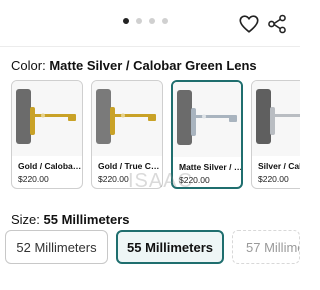 The width and height of the screenshot is (320, 290). I want to click on selected-size-value: 55 Millimeters, so click(86, 219).